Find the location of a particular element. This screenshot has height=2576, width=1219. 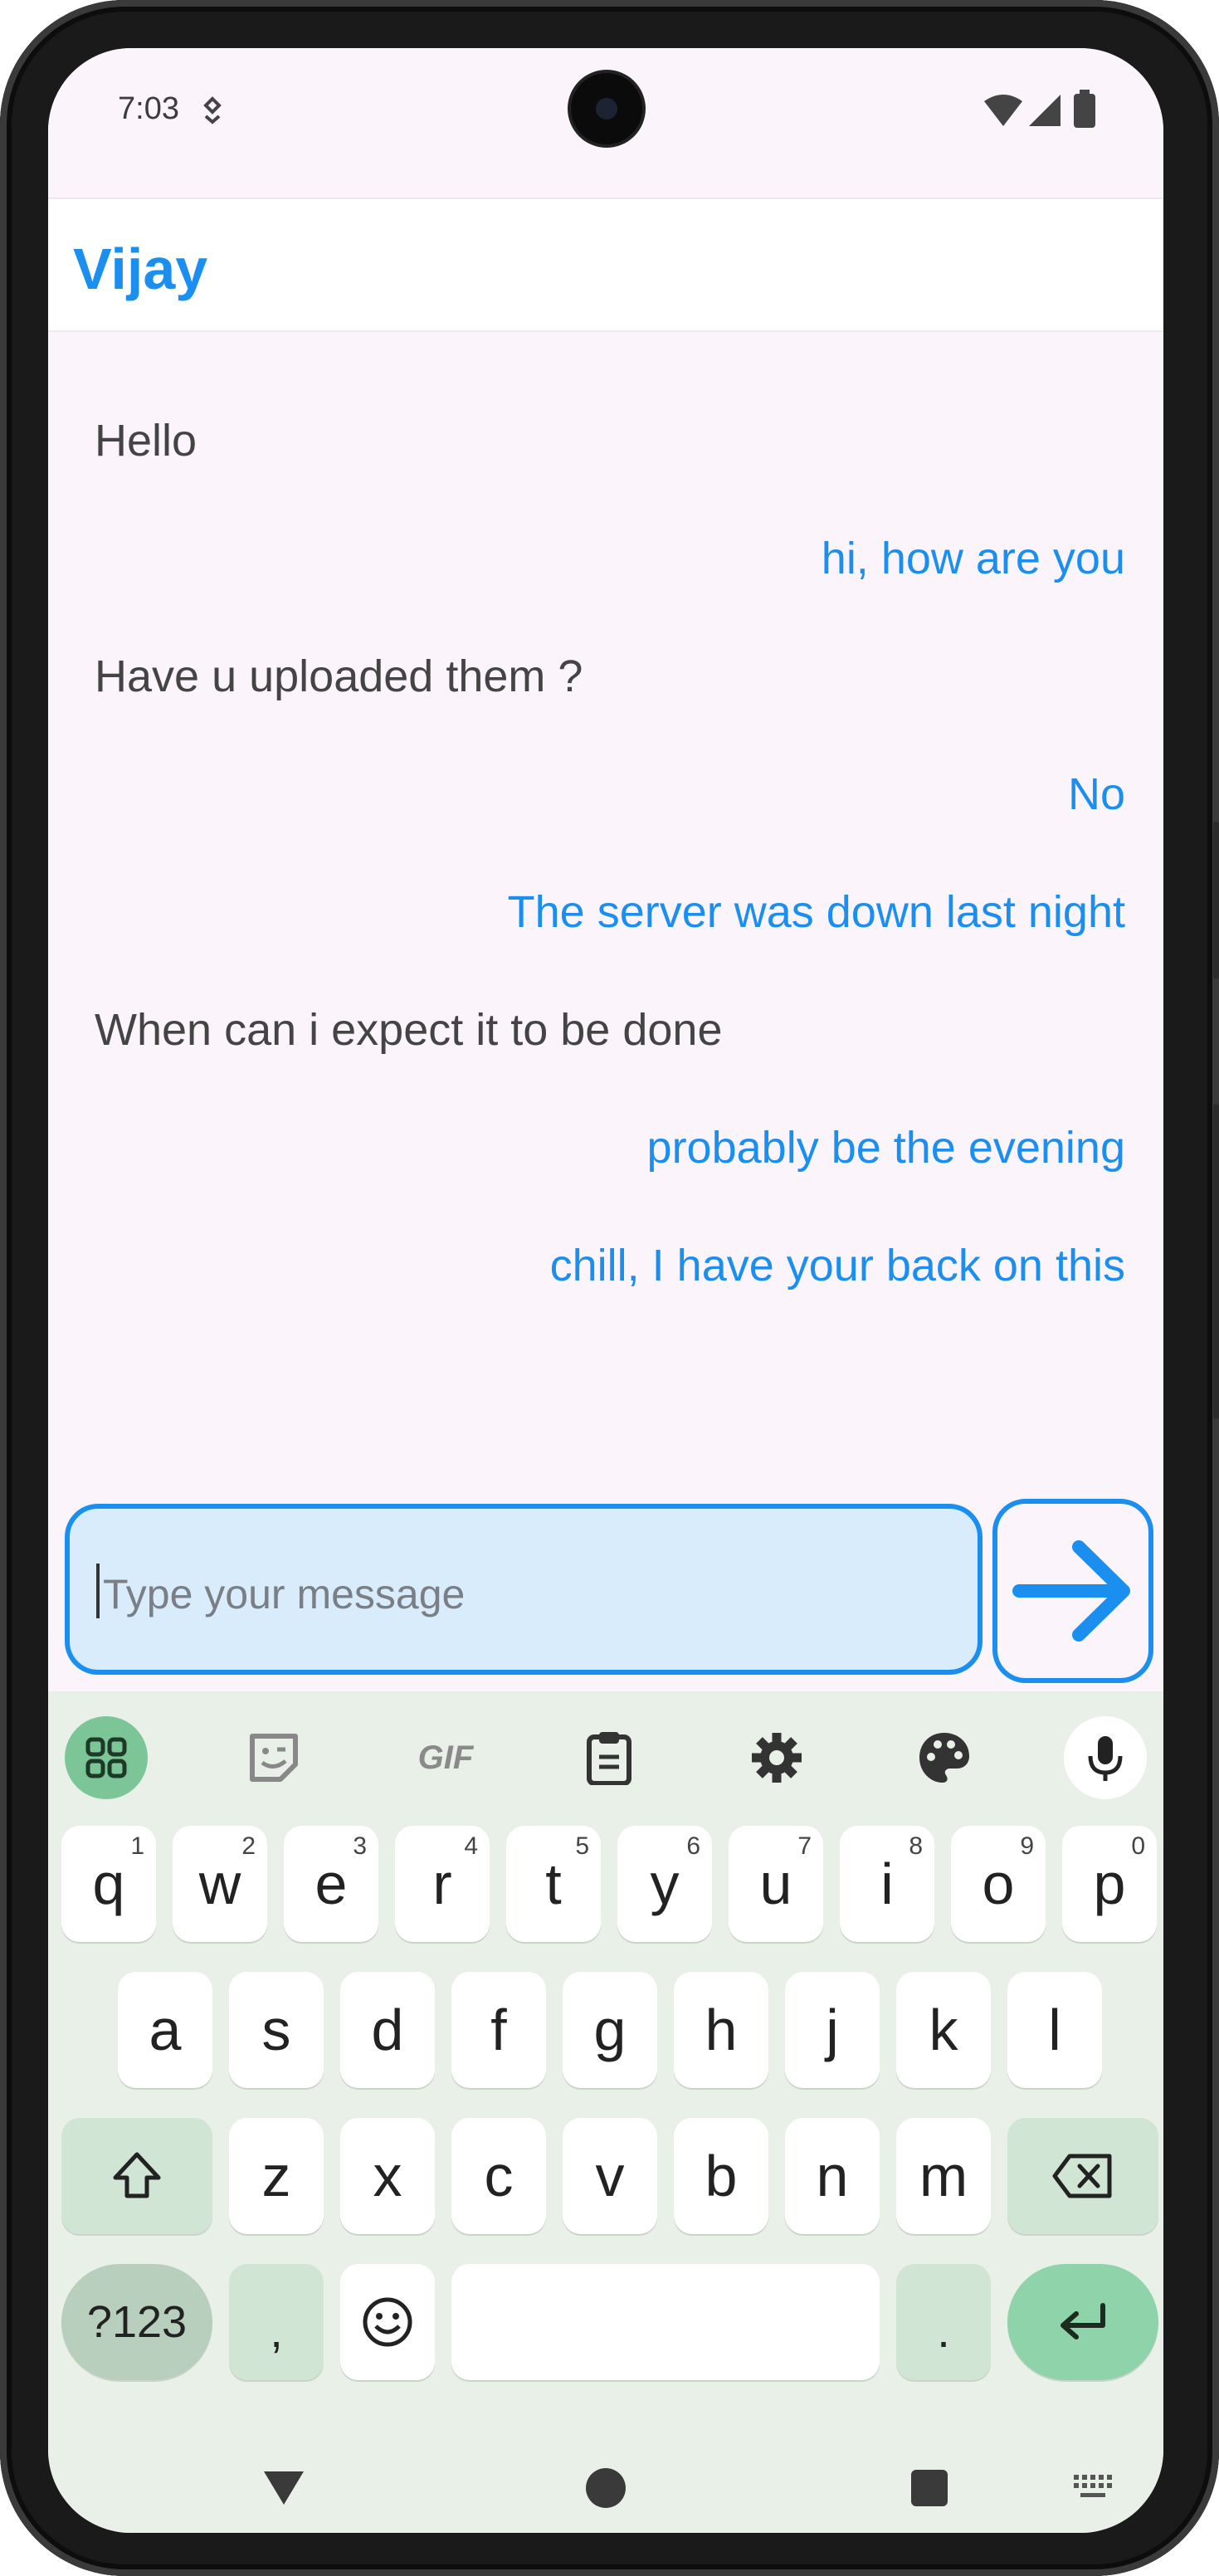

key-a: a is located at coordinates (165, 2030).